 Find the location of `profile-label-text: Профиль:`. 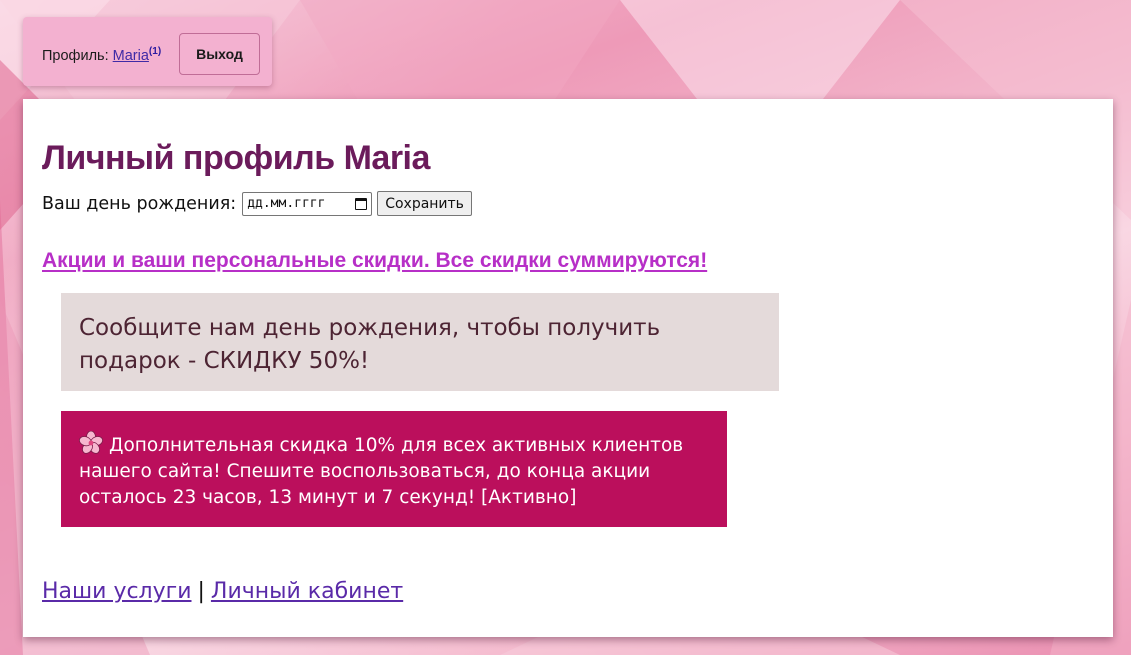

profile-label-text: Профиль: is located at coordinates (75, 55).